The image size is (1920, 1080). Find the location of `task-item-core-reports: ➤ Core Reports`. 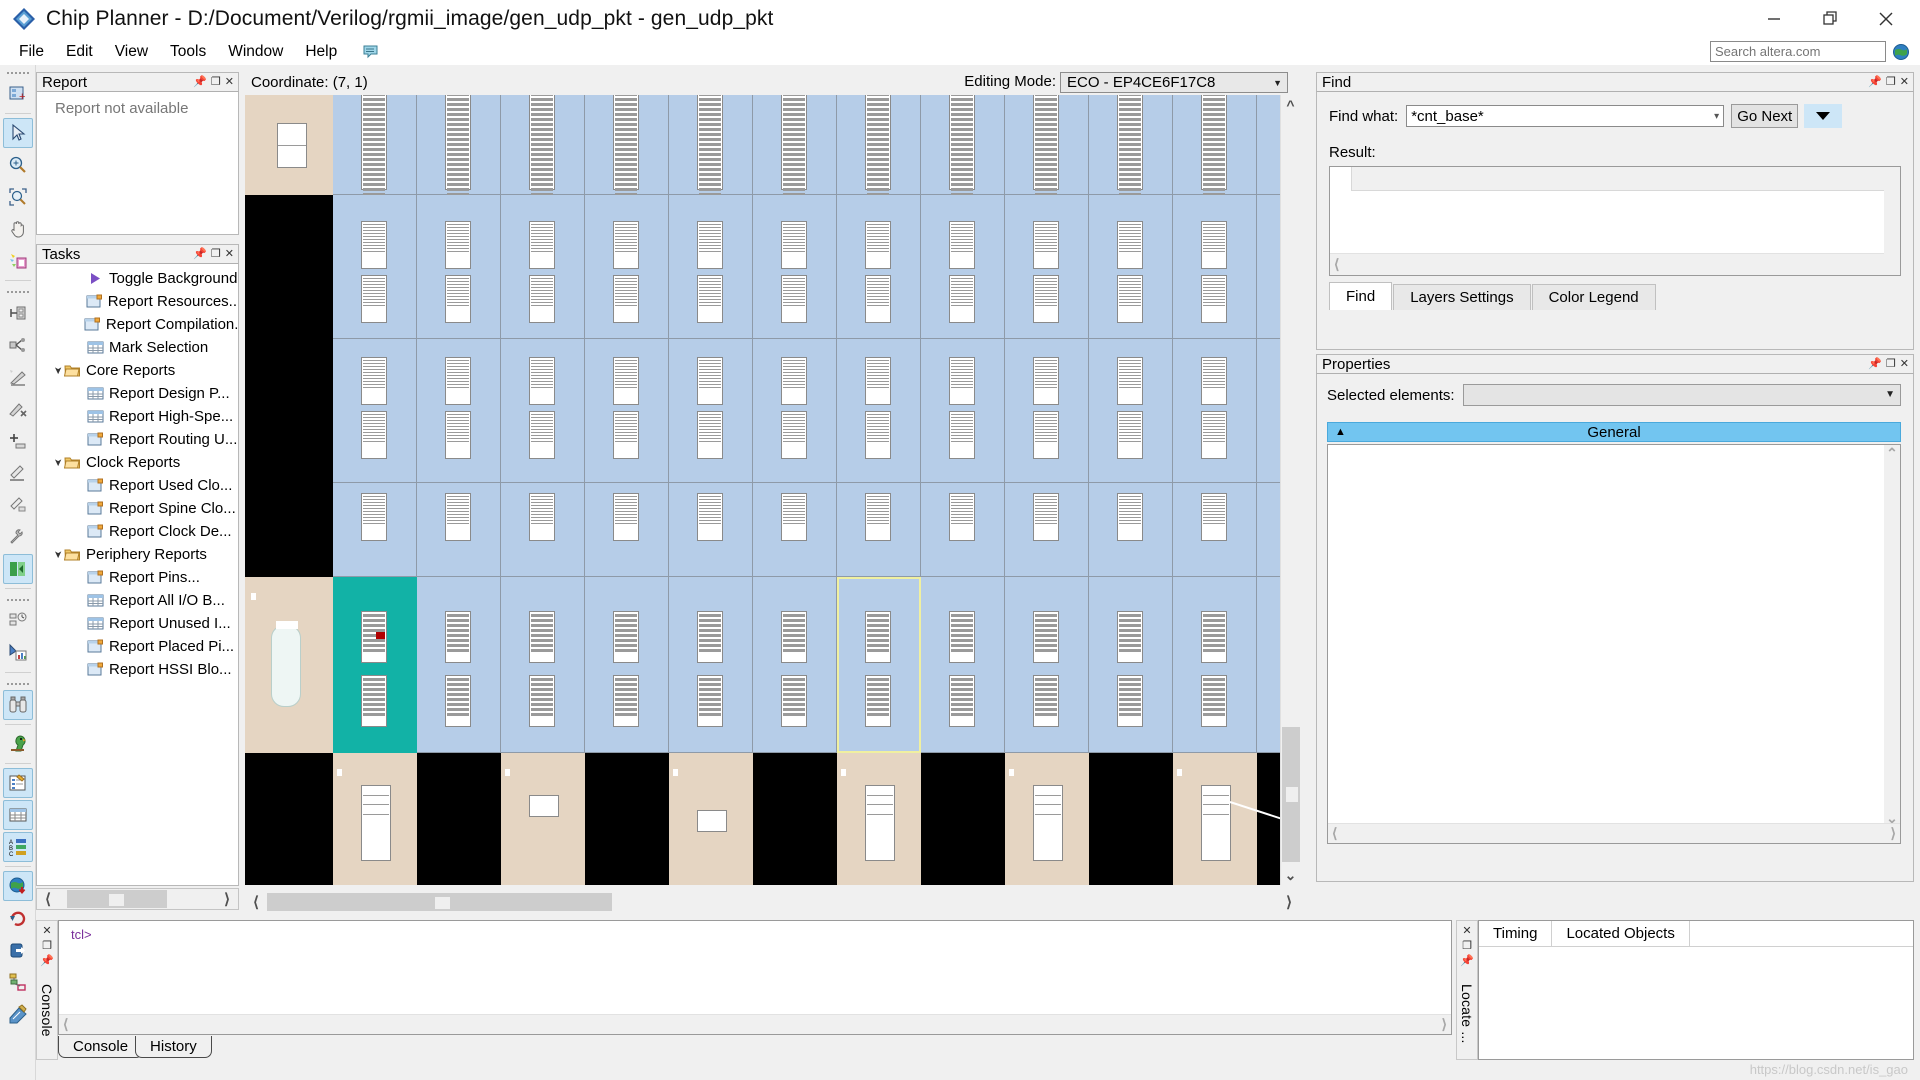

task-item-core-reports: ➤ Core Reports is located at coordinates (137, 370).